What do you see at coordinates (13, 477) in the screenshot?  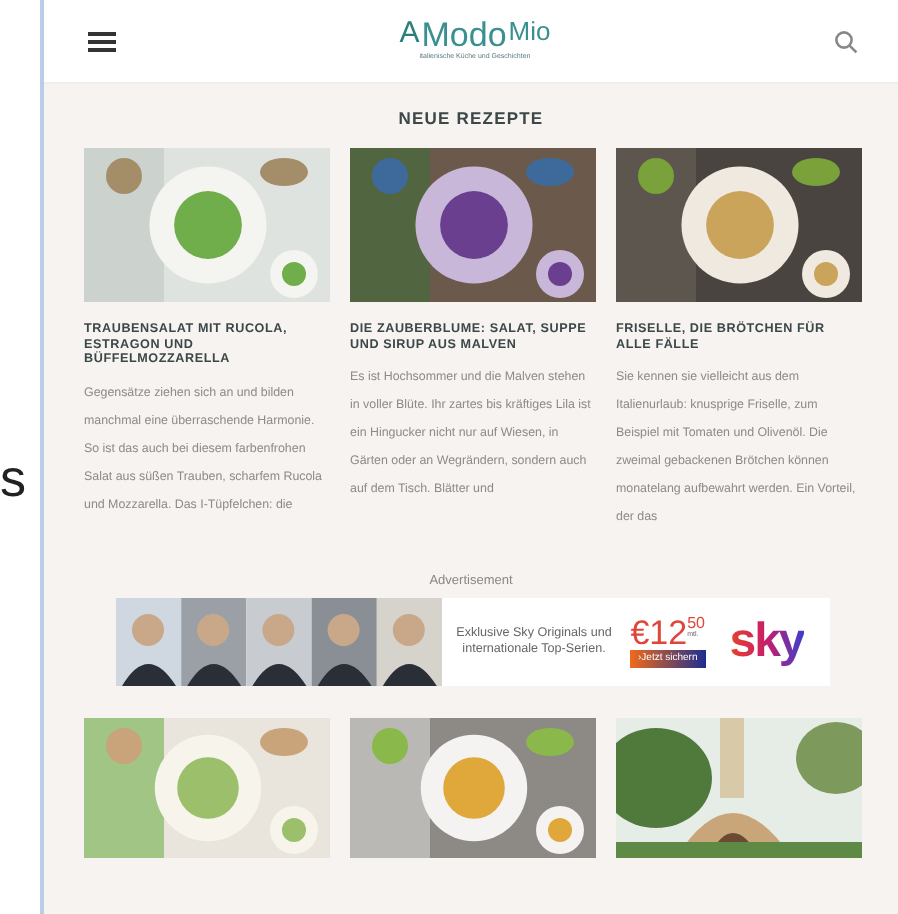 I see `slide-text: s` at bounding box center [13, 477].